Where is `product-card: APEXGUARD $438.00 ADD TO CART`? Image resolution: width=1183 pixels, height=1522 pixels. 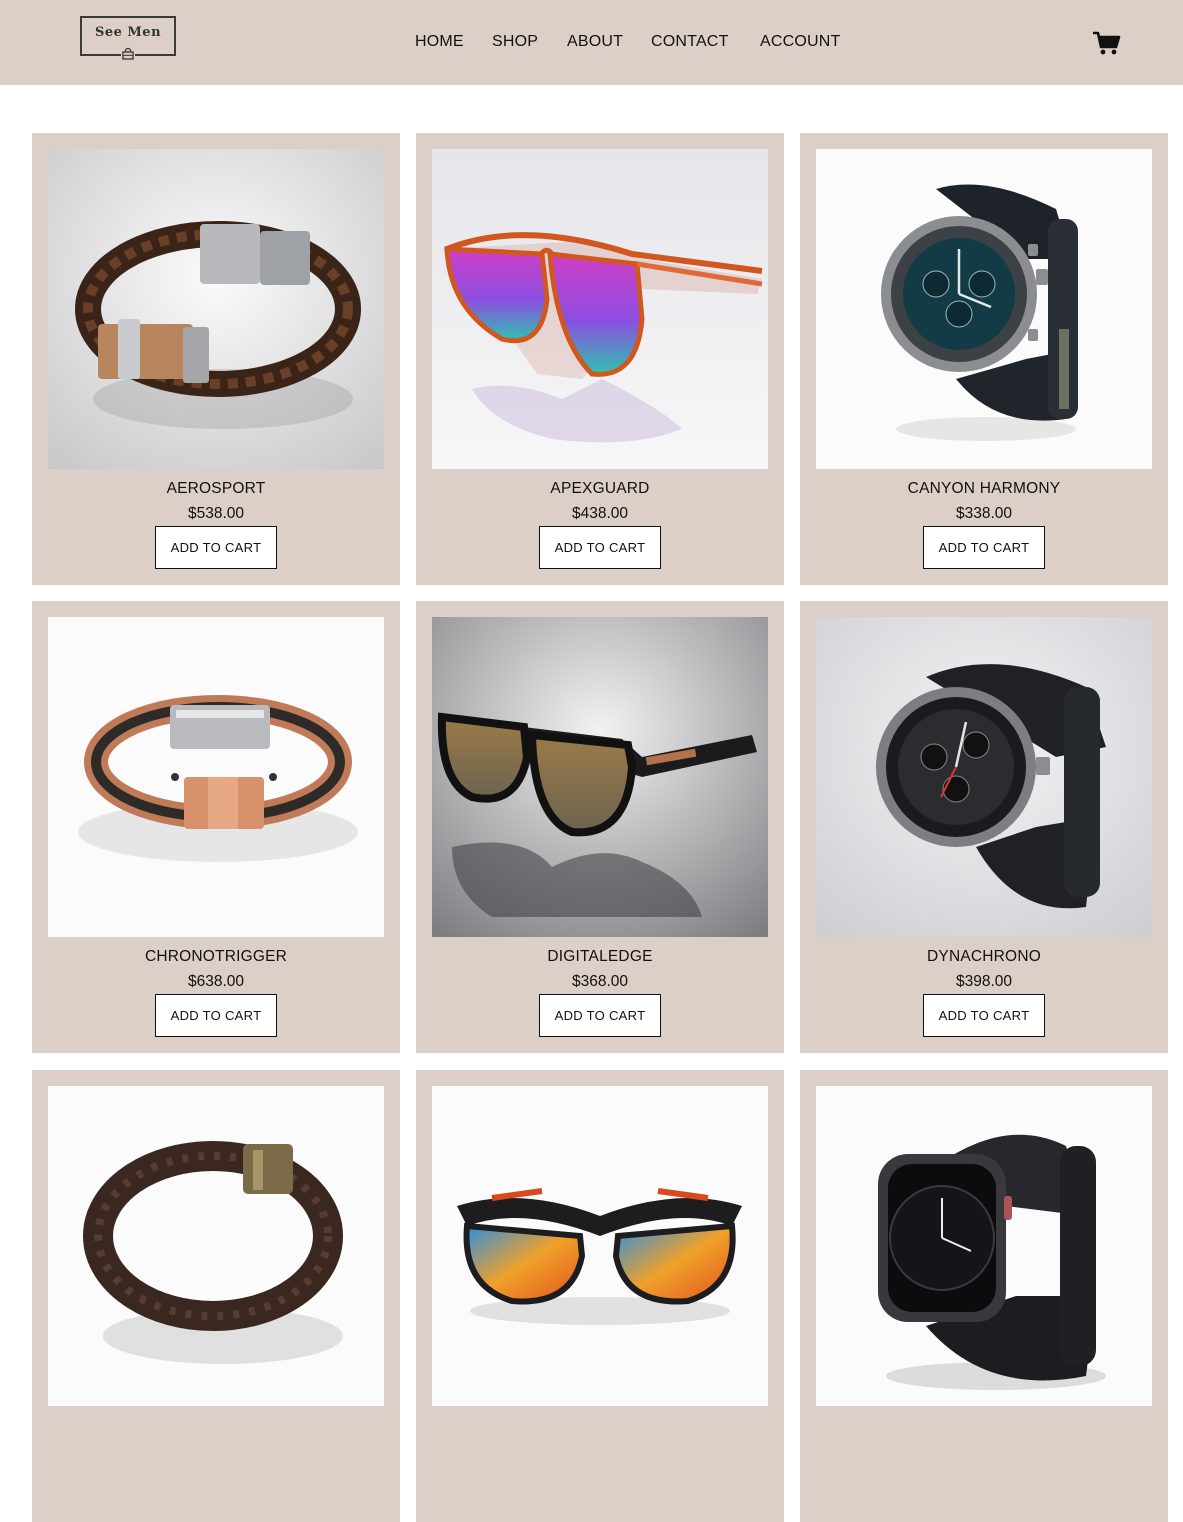
product-card: APEXGUARD $438.00 ADD TO CART is located at coordinates (600, 359).